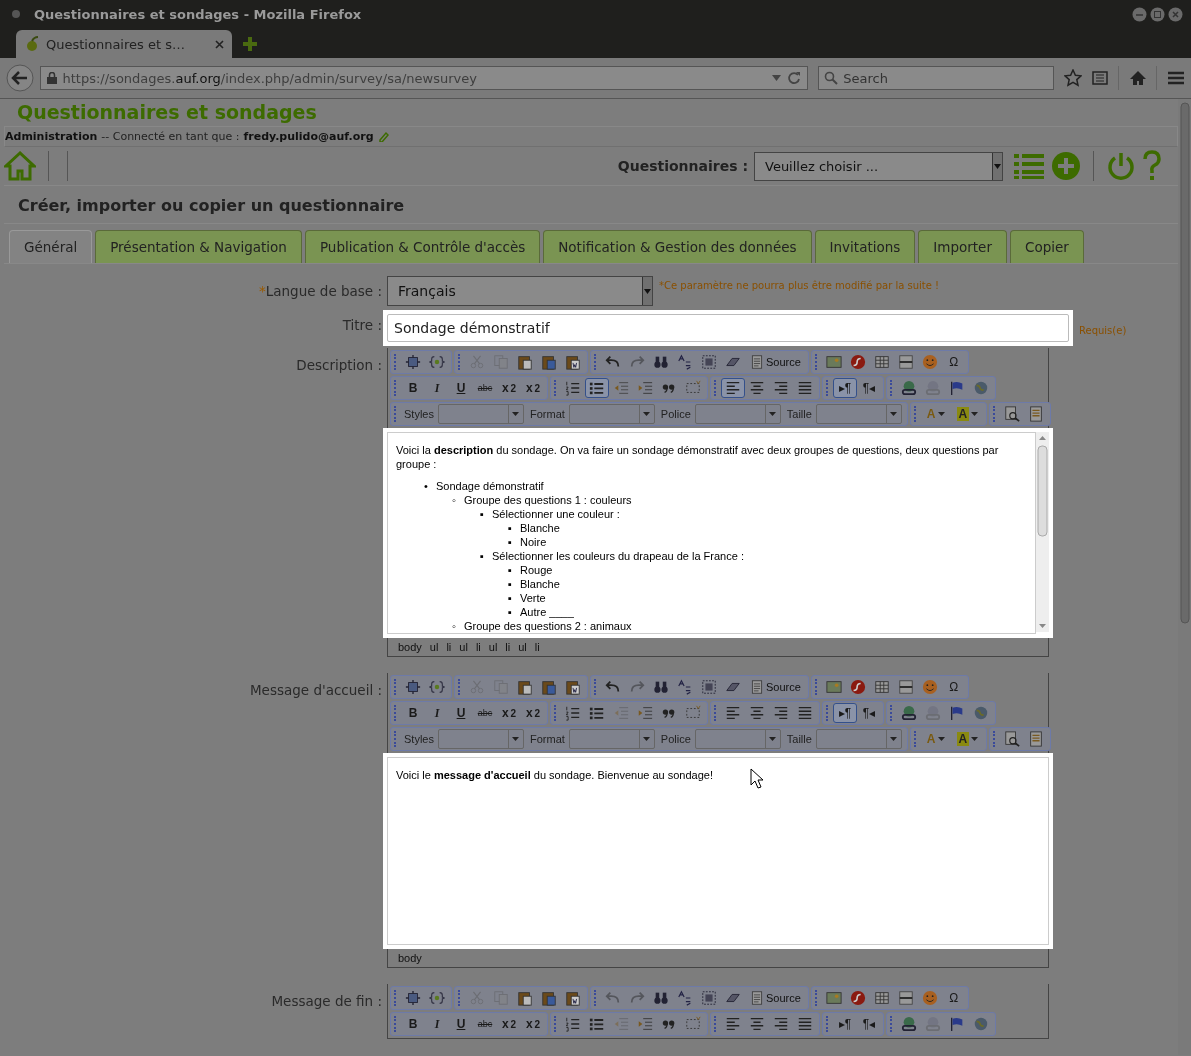 Image resolution: width=1191 pixels, height=1056 pixels. I want to click on tab: Notification & Gestion des données, so click(677, 246).